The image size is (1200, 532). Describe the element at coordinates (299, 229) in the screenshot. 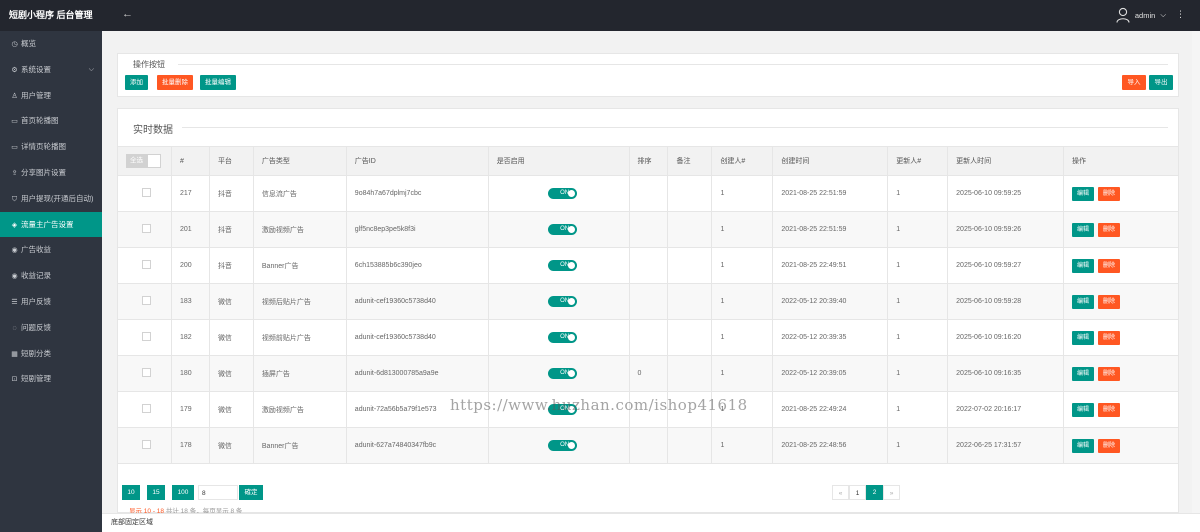

I see `cell-type: 激励视频广告` at that location.